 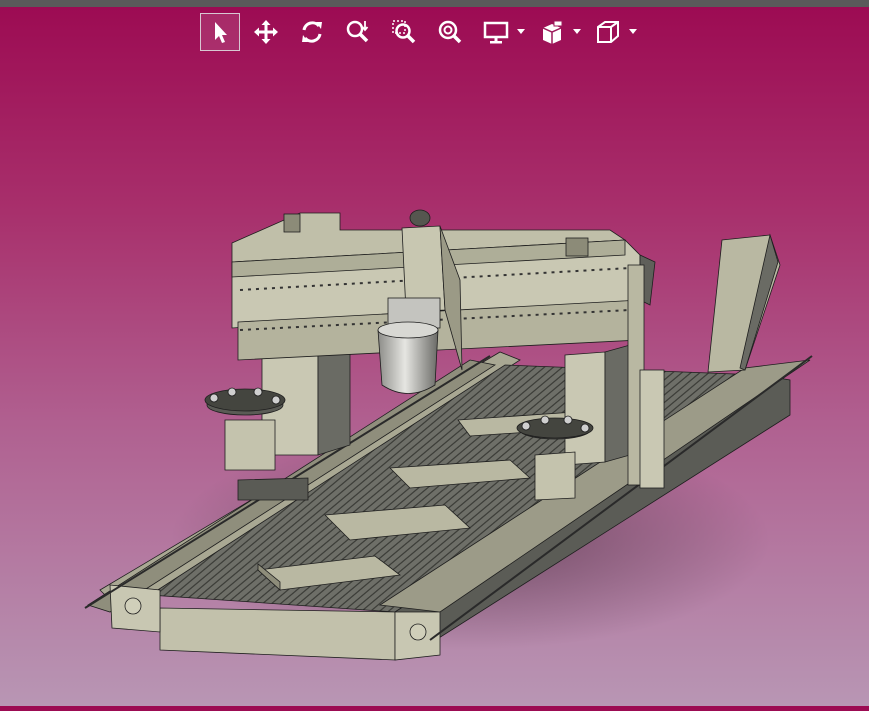 I want to click on section-button, so click(x=552, y=32).